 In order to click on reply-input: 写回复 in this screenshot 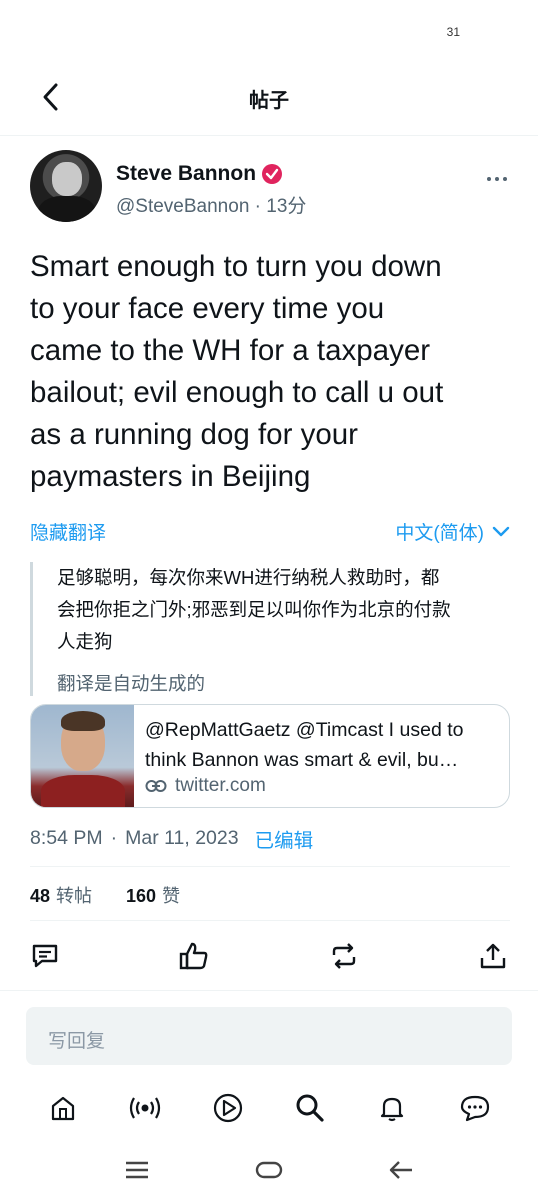, I will do `click(269, 1036)`.